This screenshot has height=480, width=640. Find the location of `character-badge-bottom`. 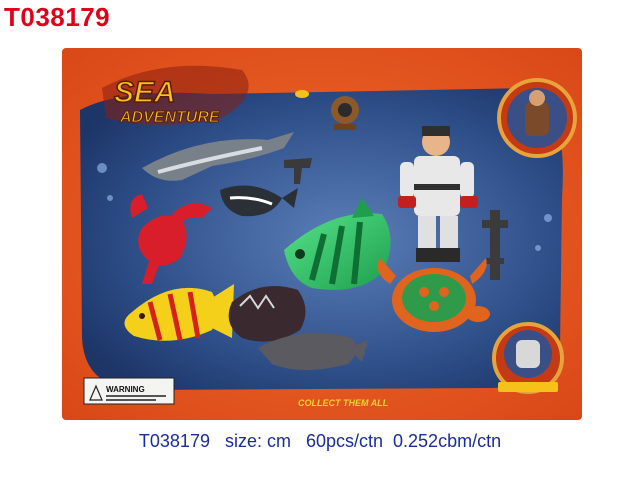

character-badge-bottom is located at coordinates (528, 358).